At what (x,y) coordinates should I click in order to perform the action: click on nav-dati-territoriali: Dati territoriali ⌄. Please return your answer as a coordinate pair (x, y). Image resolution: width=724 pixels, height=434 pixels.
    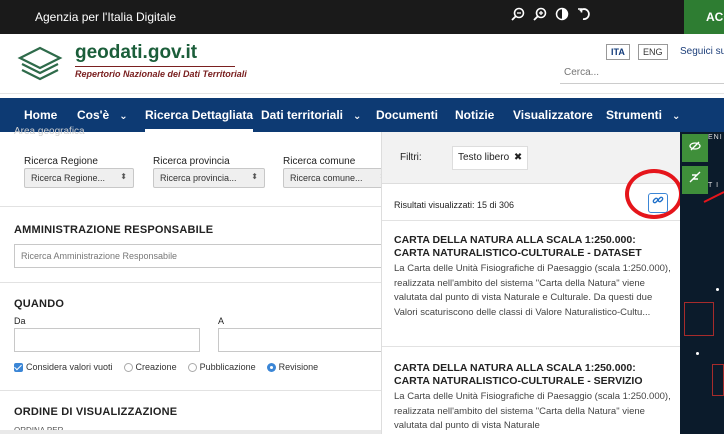
    Looking at the image, I should click on (311, 115).